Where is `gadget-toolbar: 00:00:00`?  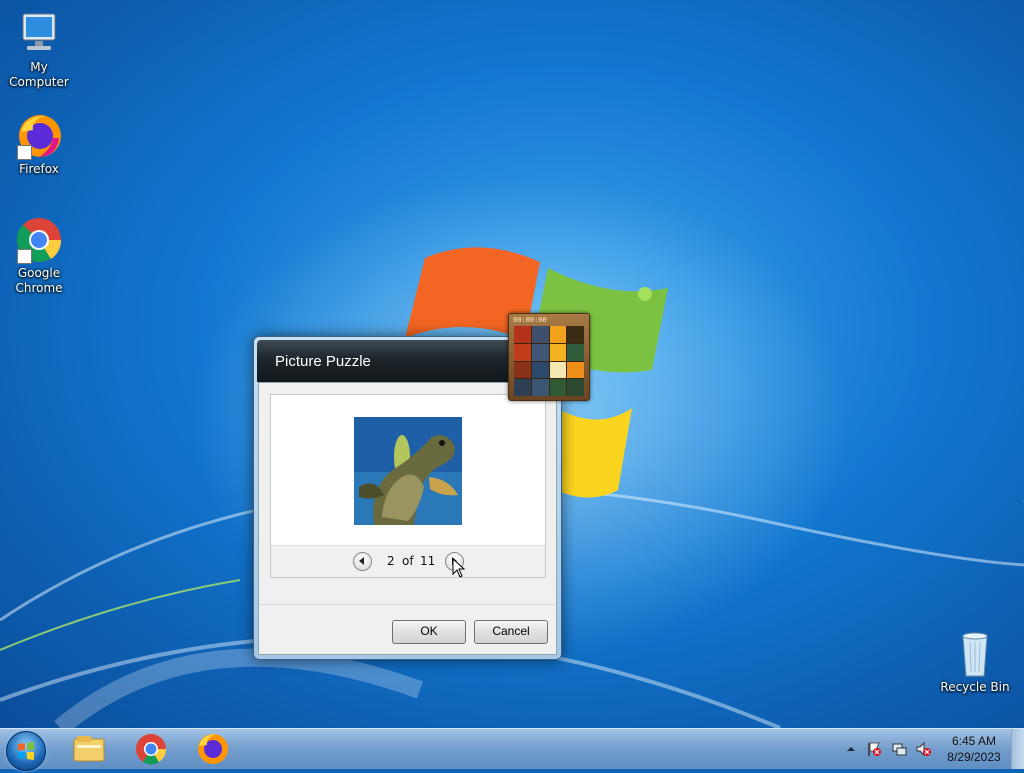
gadget-toolbar: 00:00:00 is located at coordinates (549, 320).